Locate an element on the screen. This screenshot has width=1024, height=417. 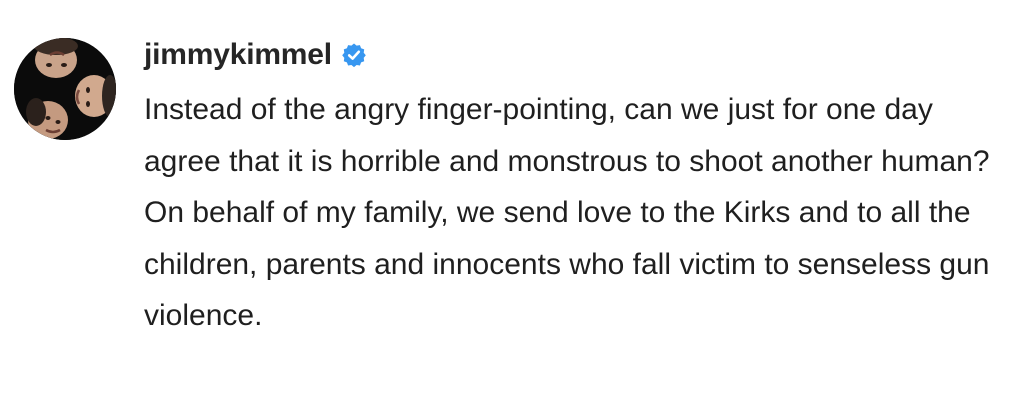
username-row: jimmykimmel is located at coordinates (255, 55).